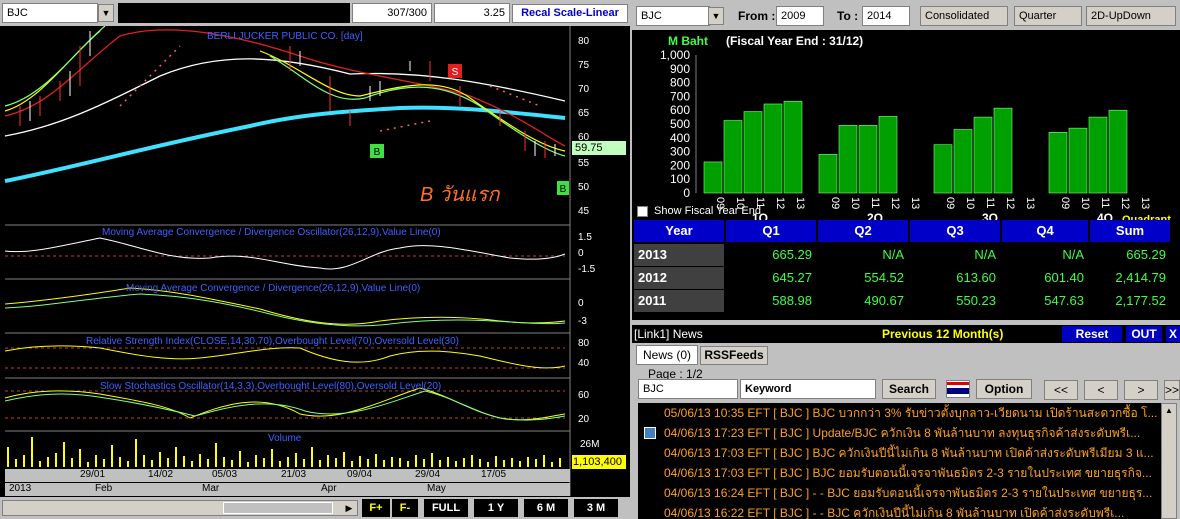 This screenshot has height=519, width=1180. Describe the element at coordinates (1131, 16) in the screenshot. I see `mode-select: 2D-UpDown` at that location.